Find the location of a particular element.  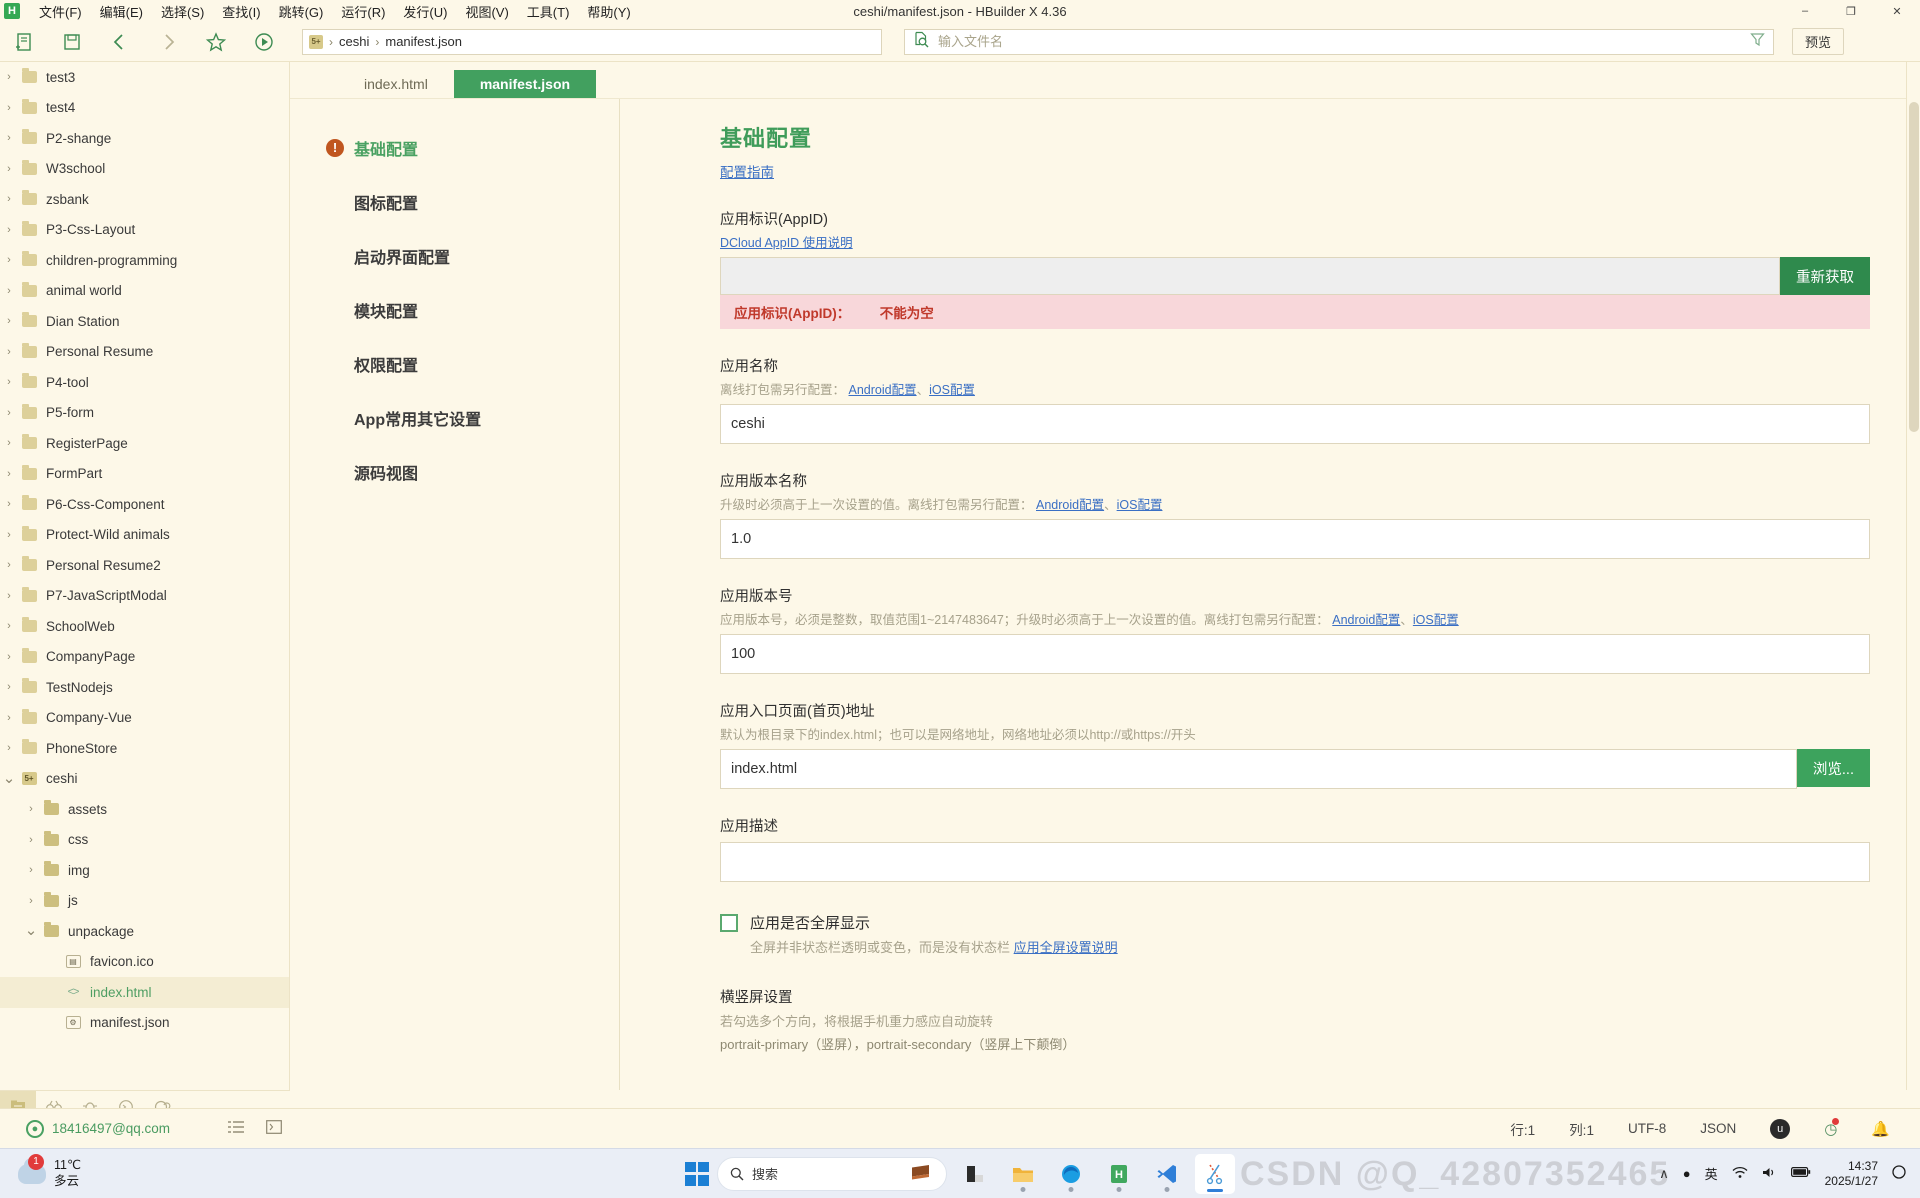

nav-app-other-settings: App常用其它设置 is located at coordinates (454, 418).